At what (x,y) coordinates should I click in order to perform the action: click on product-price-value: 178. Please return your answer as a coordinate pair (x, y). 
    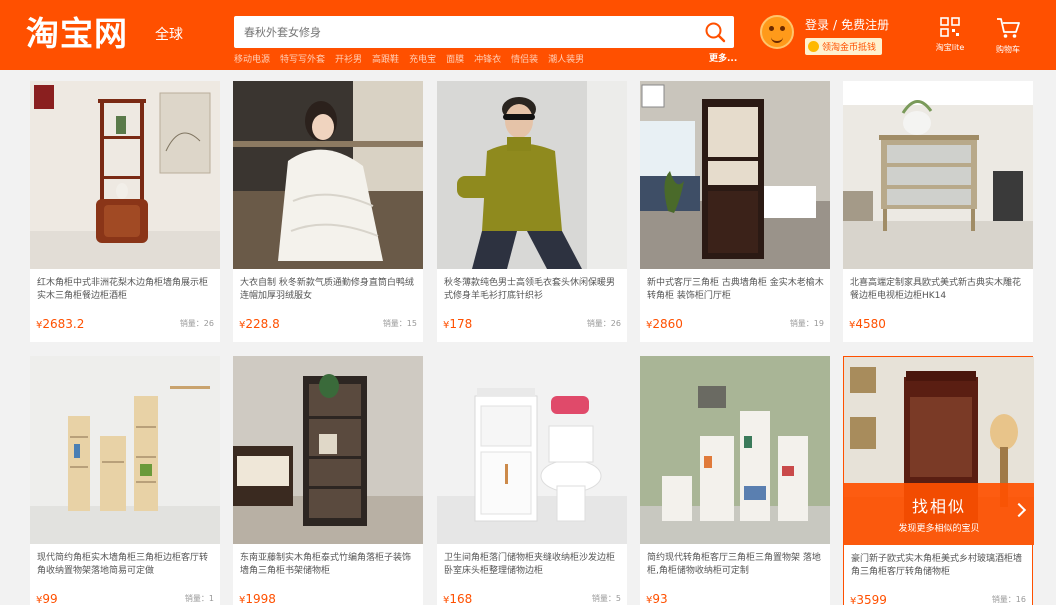
    Looking at the image, I should click on (461, 324).